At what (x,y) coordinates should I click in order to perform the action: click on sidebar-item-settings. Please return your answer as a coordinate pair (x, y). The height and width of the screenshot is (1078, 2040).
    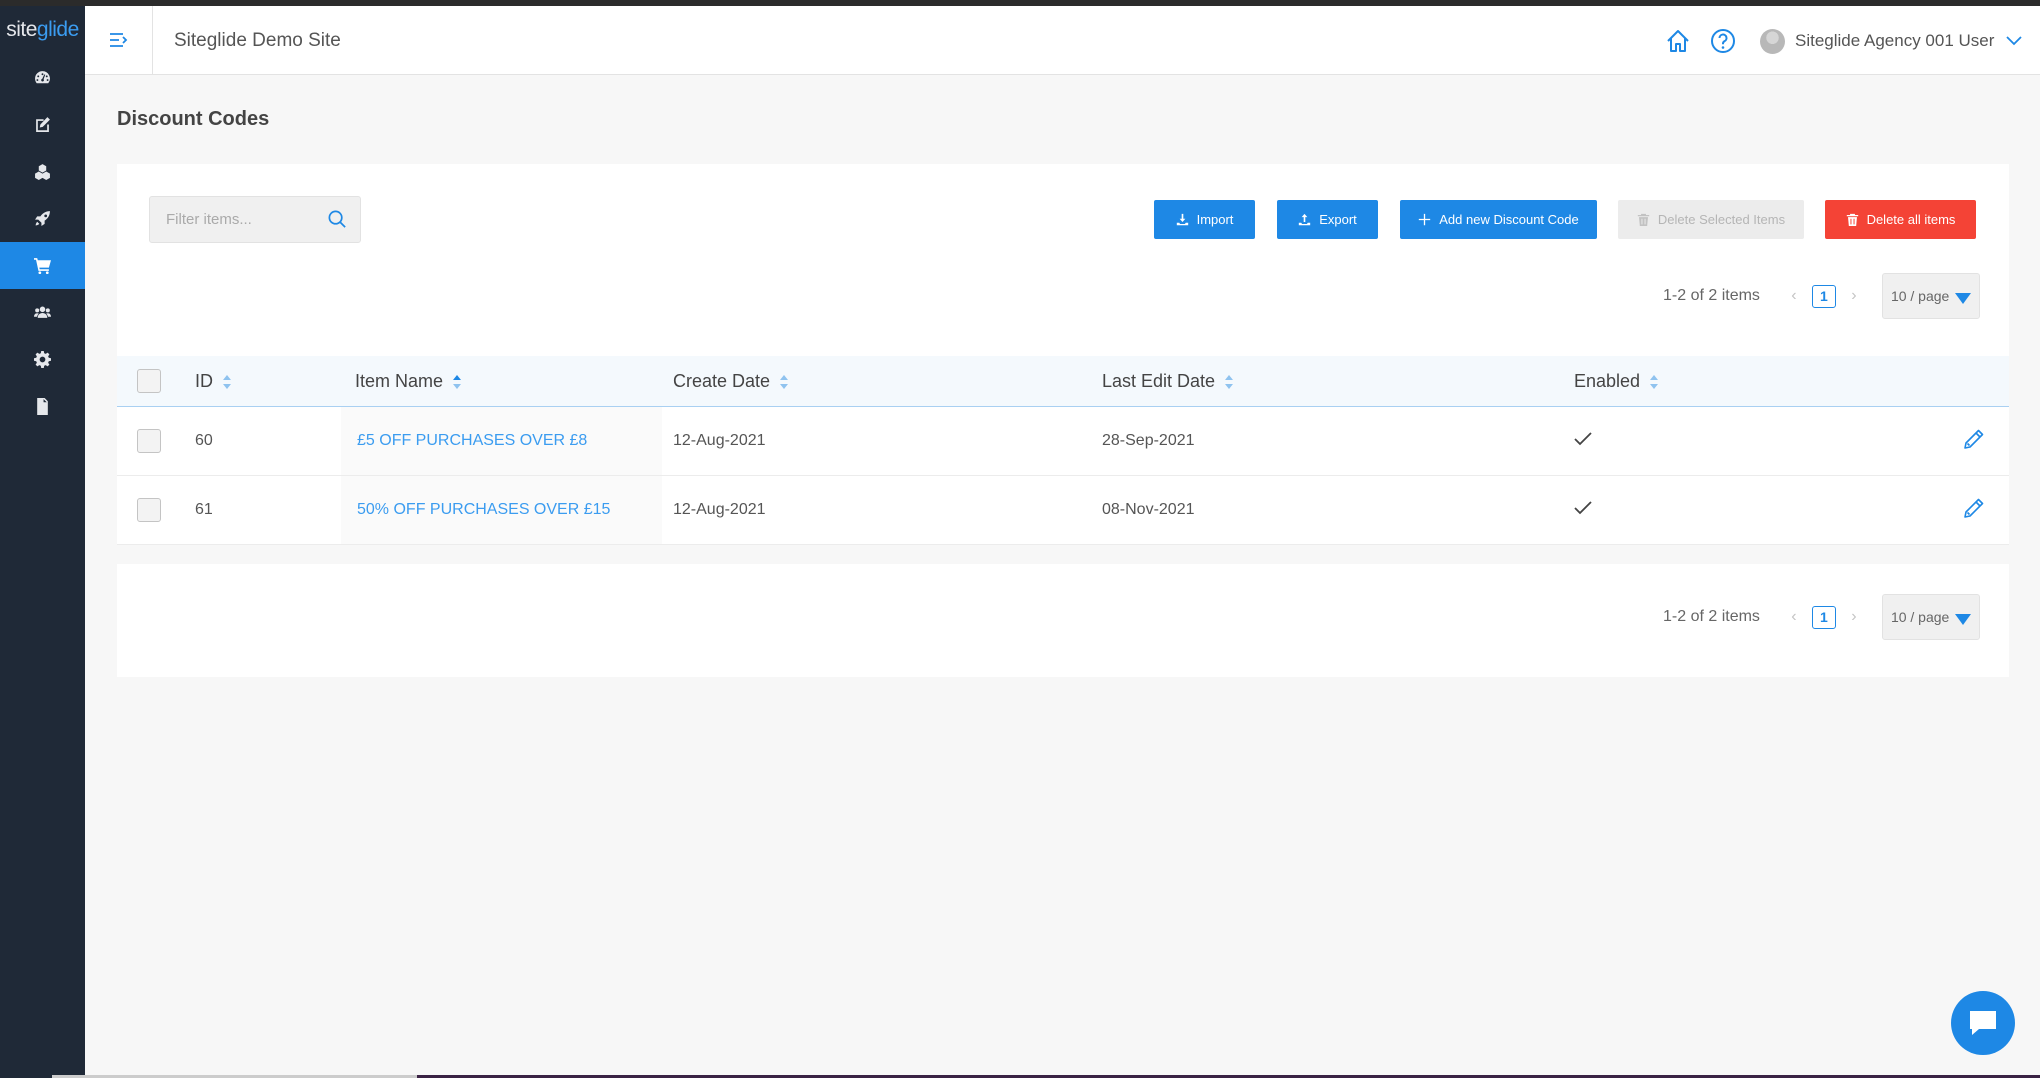
    Looking at the image, I should click on (42, 359).